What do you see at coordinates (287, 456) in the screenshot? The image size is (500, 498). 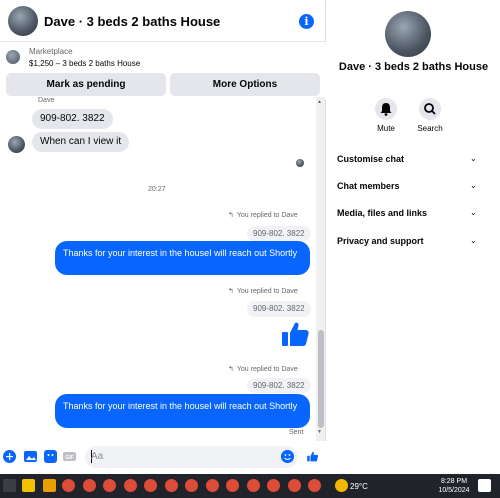 I see `emoji-icon` at bounding box center [287, 456].